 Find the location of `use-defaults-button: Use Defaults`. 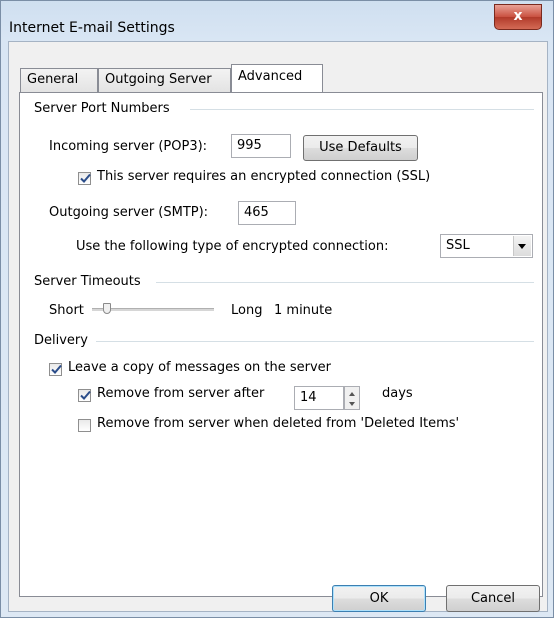

use-defaults-button: Use Defaults is located at coordinates (360, 148).